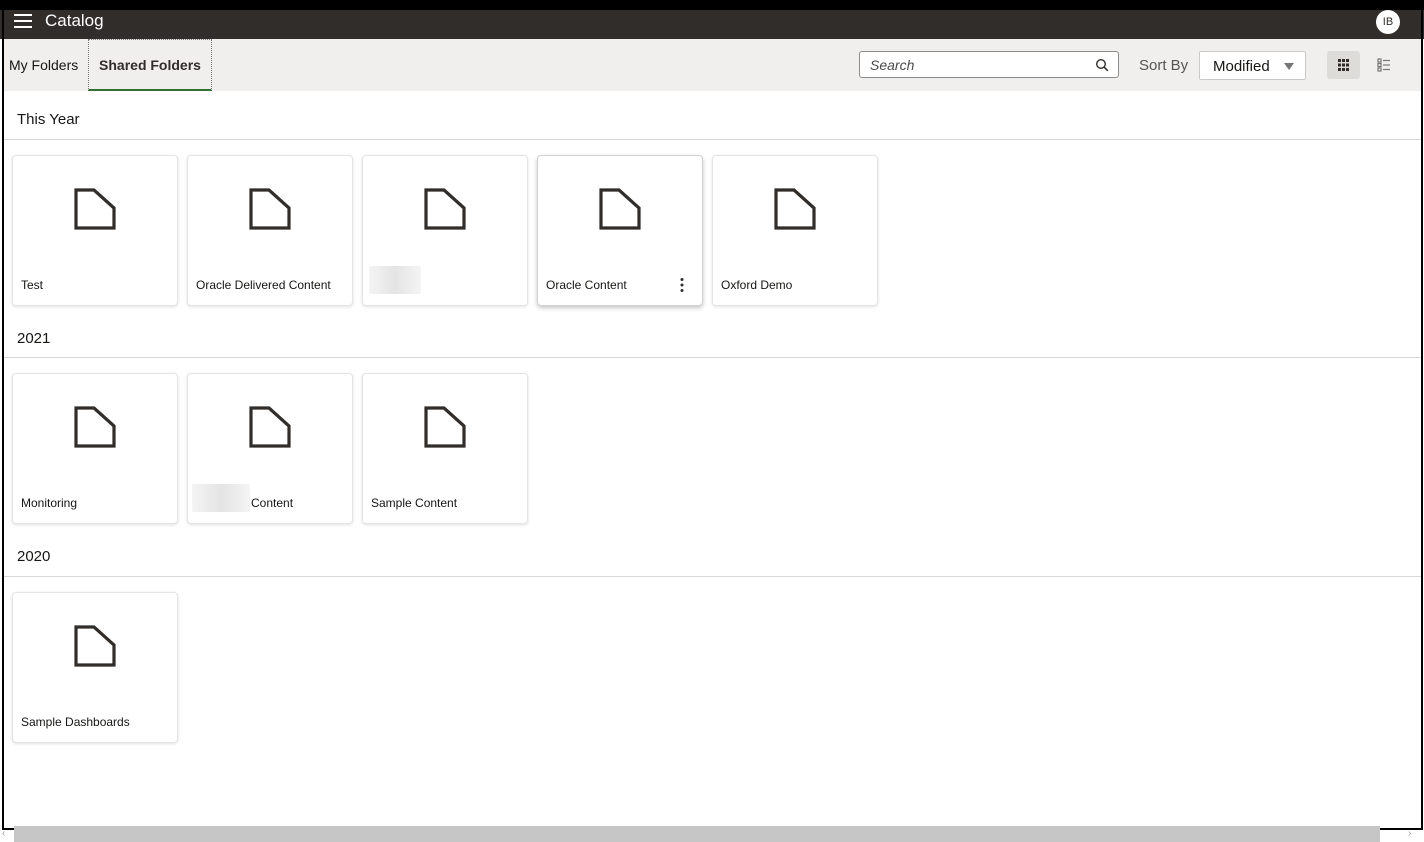  I want to click on horizontal-scrollbar, so click(697, 834).